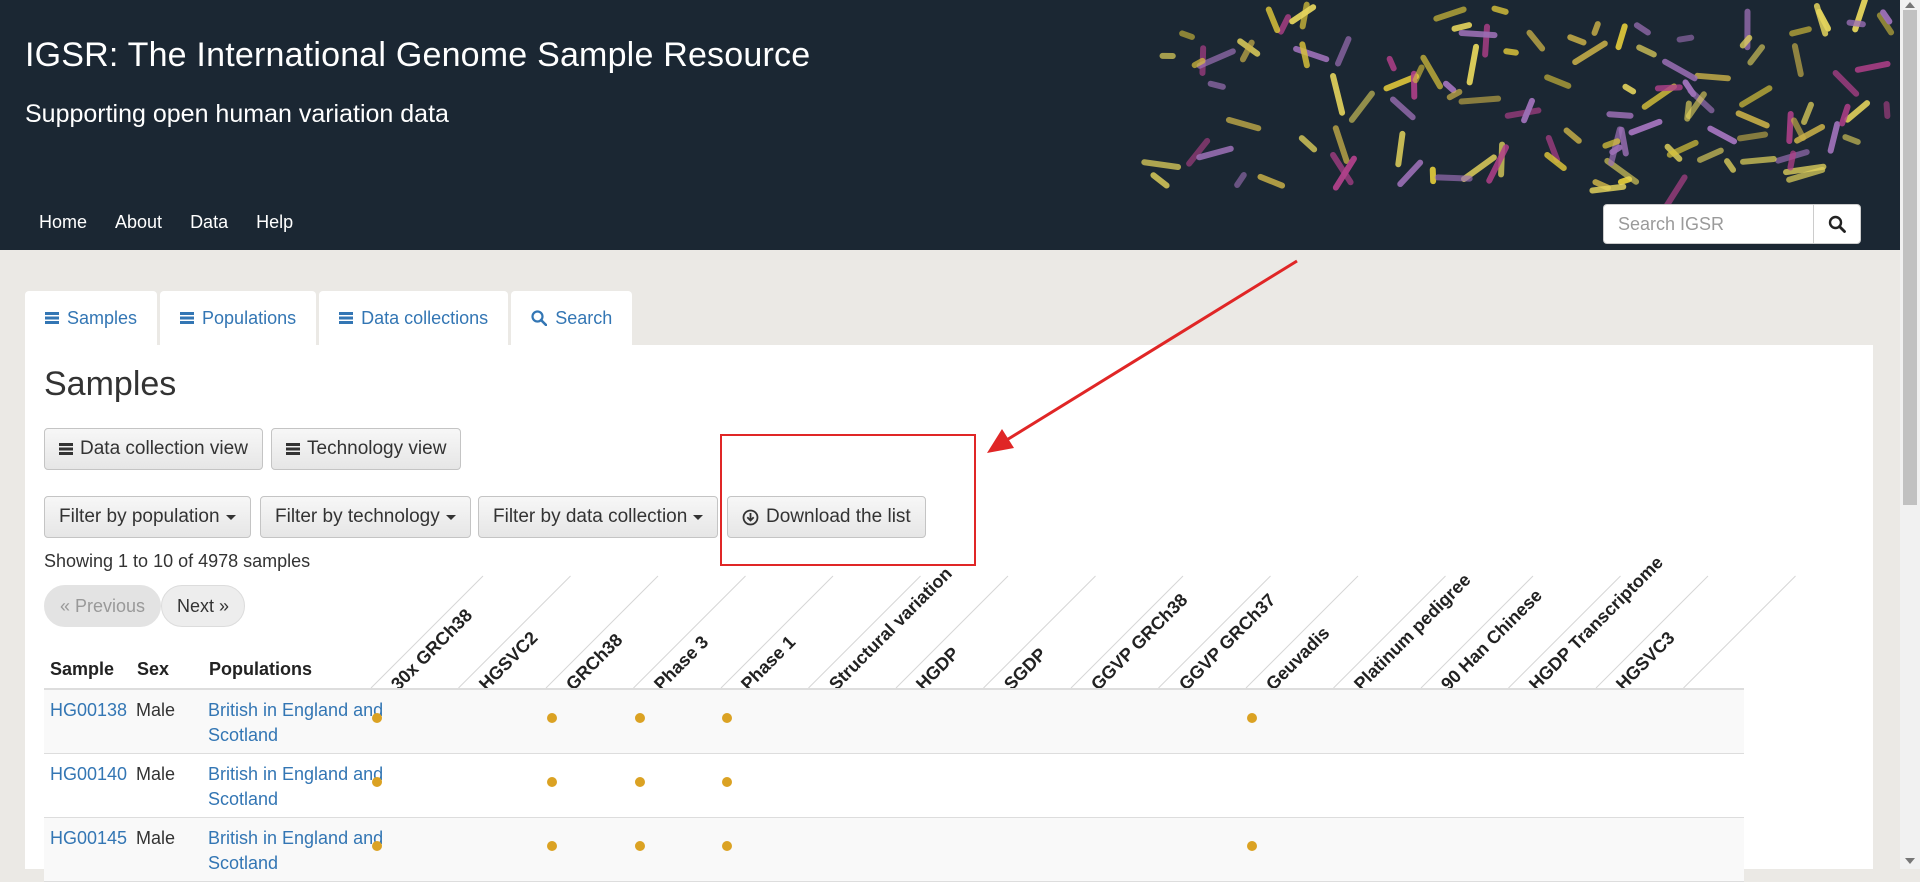 This screenshot has height=882, width=1920. I want to click on sample-id-link: HG00138, so click(88, 710).